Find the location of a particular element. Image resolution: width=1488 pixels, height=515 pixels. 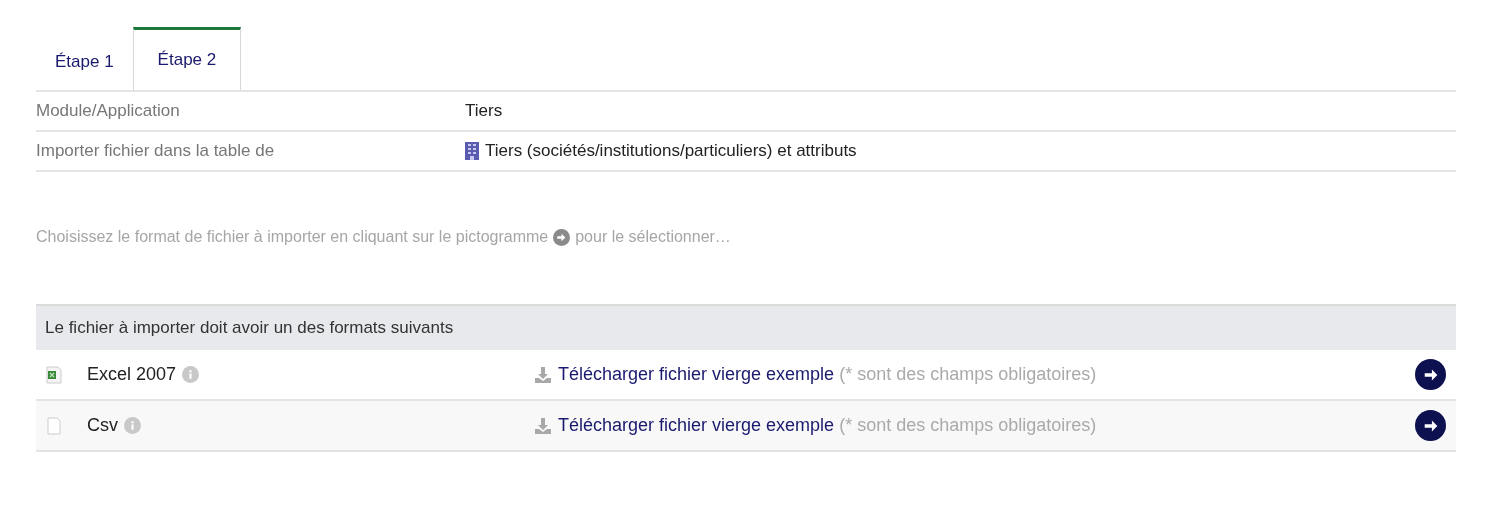

field-label: Importer fichier dans la table de is located at coordinates (156, 151).